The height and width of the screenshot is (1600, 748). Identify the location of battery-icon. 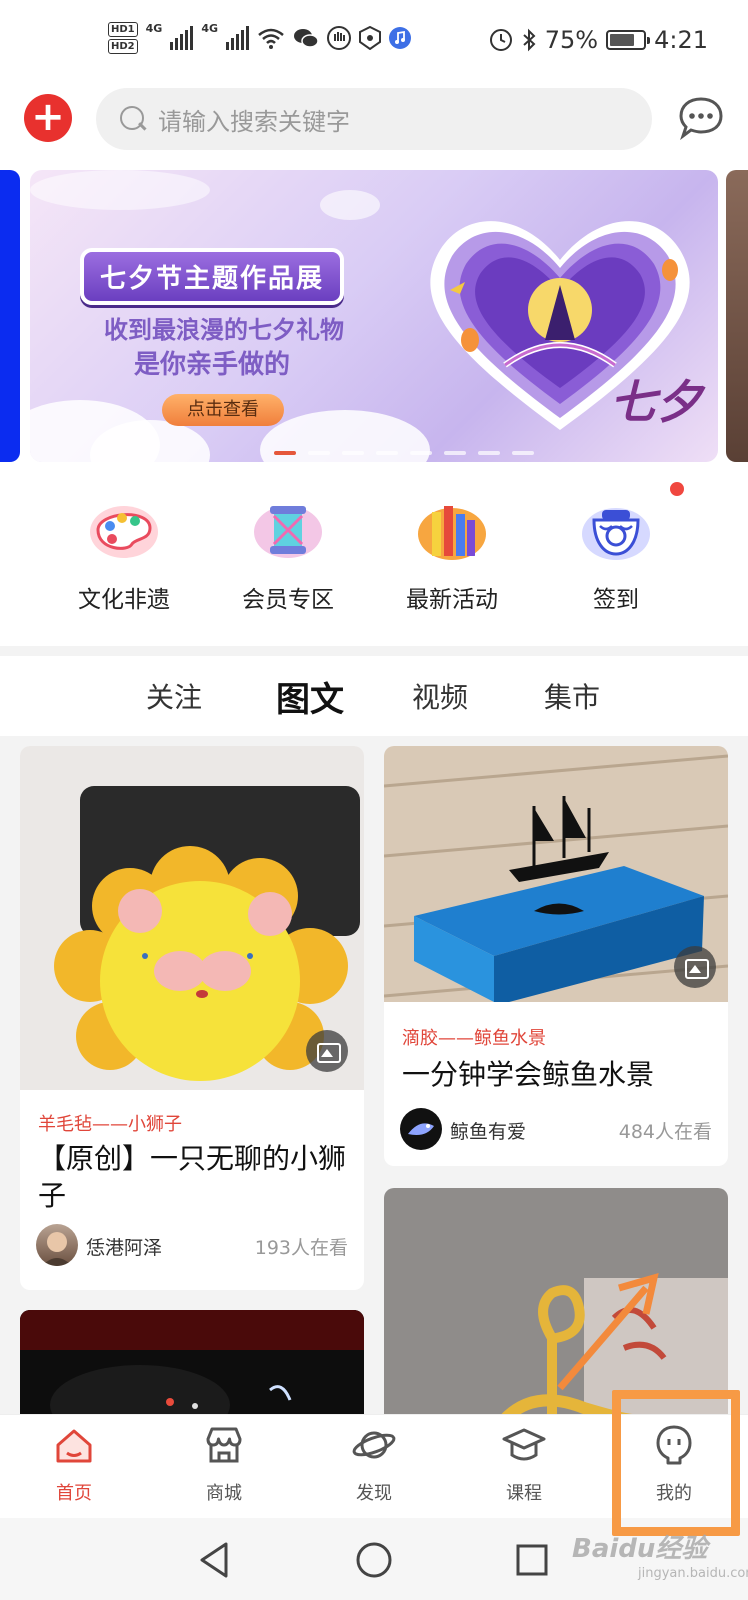
(628, 40).